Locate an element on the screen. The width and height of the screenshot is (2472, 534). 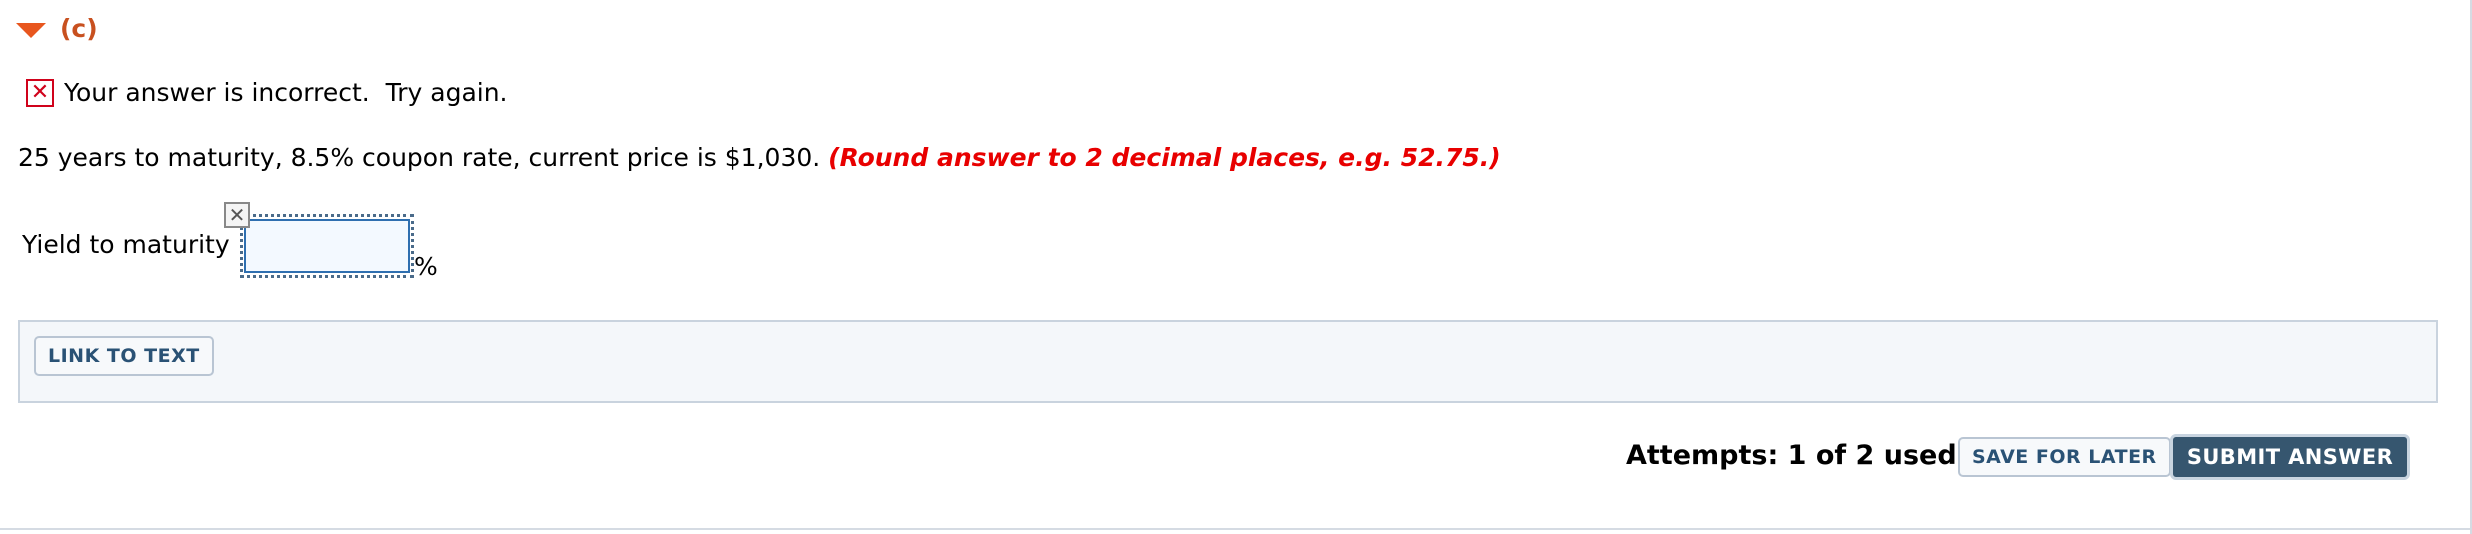
link-to-text-button: LINK TO TEXT is located at coordinates (124, 356).